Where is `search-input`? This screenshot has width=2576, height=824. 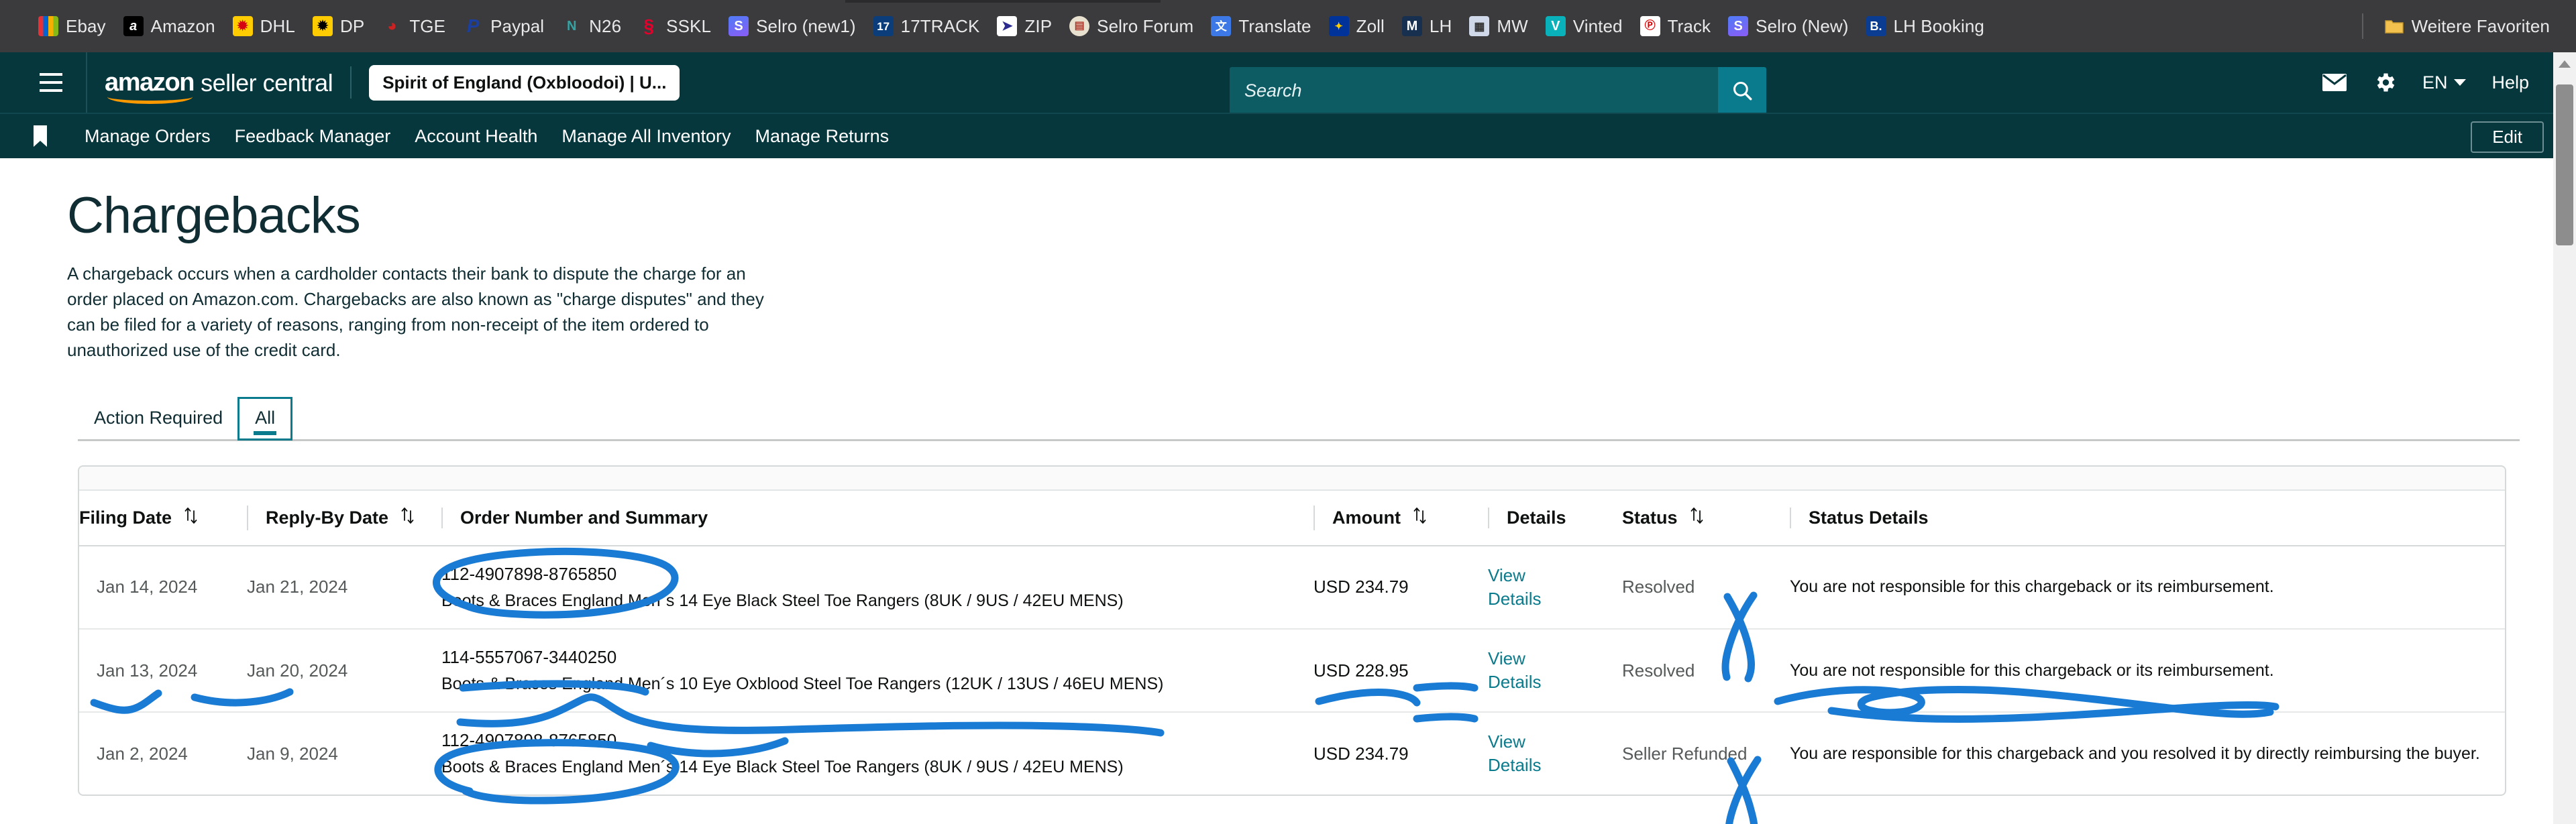
search-input is located at coordinates (1474, 90).